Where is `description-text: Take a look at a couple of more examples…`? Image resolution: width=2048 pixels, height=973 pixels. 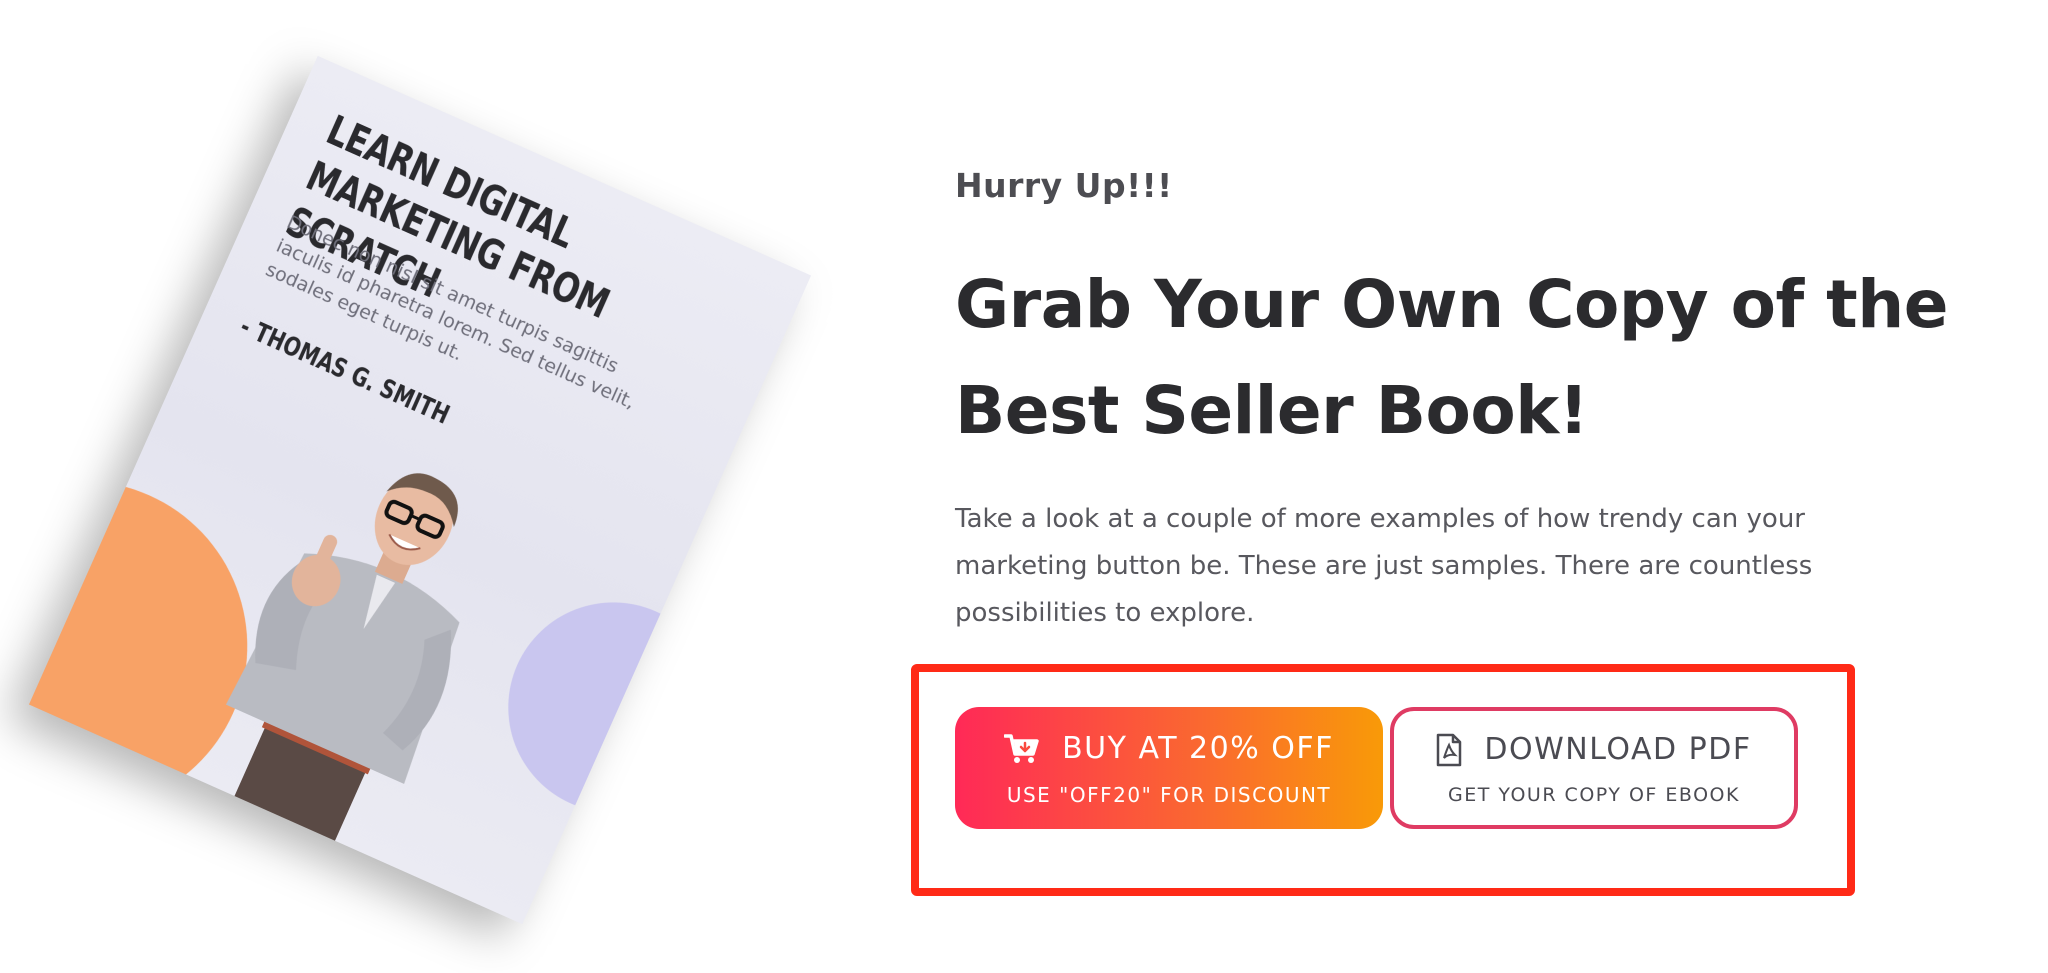 description-text: Take a look at a couple of more examples… is located at coordinates (1384, 566).